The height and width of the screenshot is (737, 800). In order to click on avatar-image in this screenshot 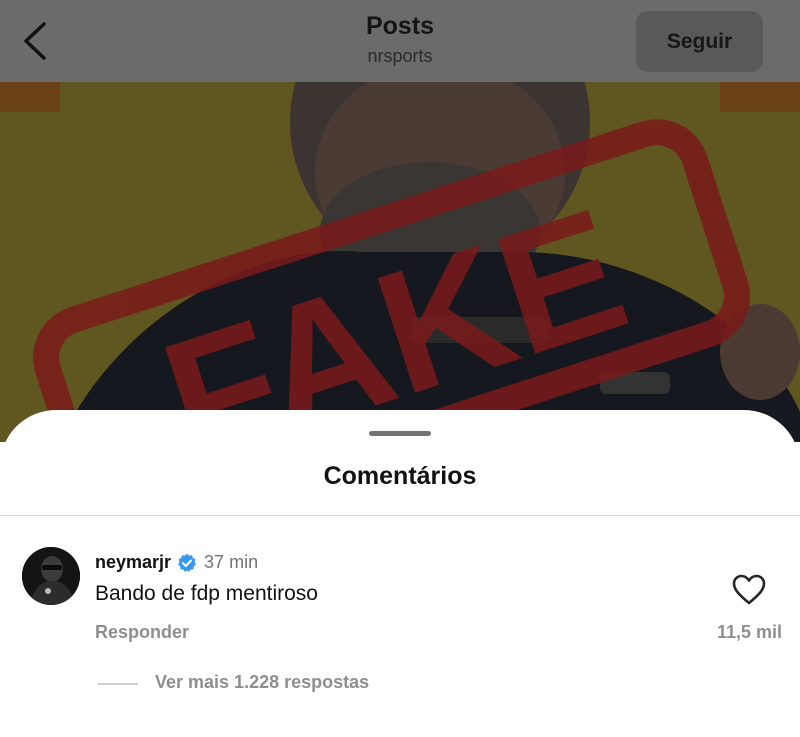, I will do `click(51, 576)`.